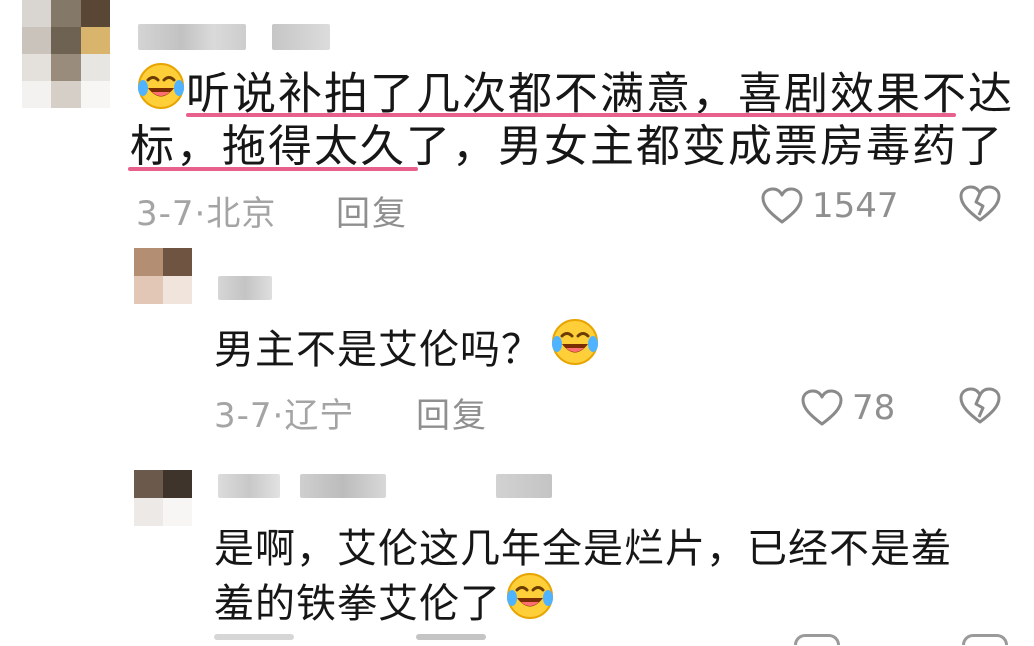 The width and height of the screenshot is (1034, 646). What do you see at coordinates (384, 604) in the screenshot?
I see `reply-text-line2: 羞的铁拳艾伦了` at bounding box center [384, 604].